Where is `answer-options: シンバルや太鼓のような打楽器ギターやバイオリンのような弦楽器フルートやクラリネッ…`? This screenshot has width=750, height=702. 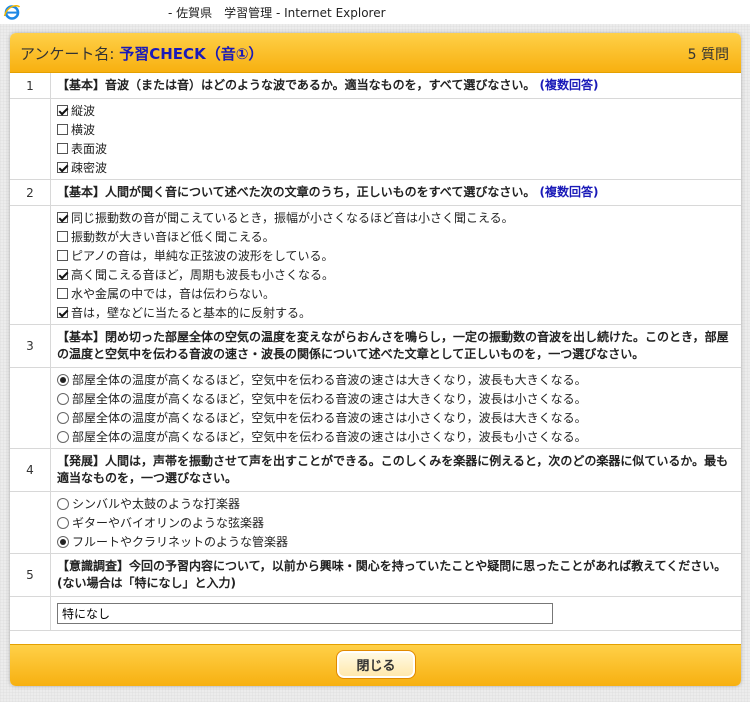
answer-options: シンバルや太鼓のような打楽器ギターやバイオリンのような弦楽器フルートやクラリネッ… is located at coordinates (395, 522).